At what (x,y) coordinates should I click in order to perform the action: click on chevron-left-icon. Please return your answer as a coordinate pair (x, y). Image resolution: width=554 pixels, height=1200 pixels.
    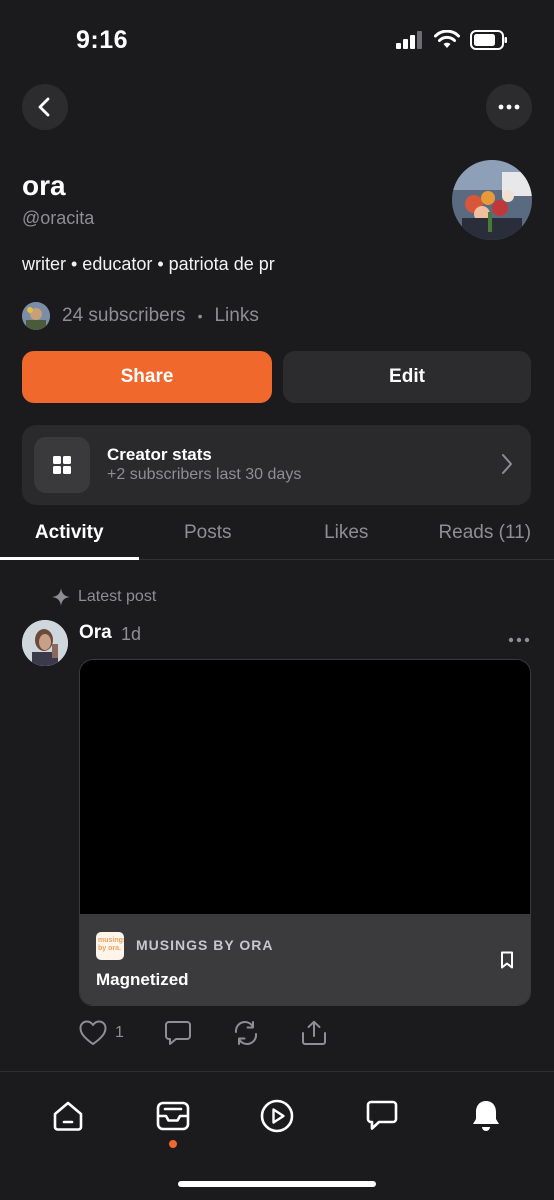
    Looking at the image, I should click on (44, 107).